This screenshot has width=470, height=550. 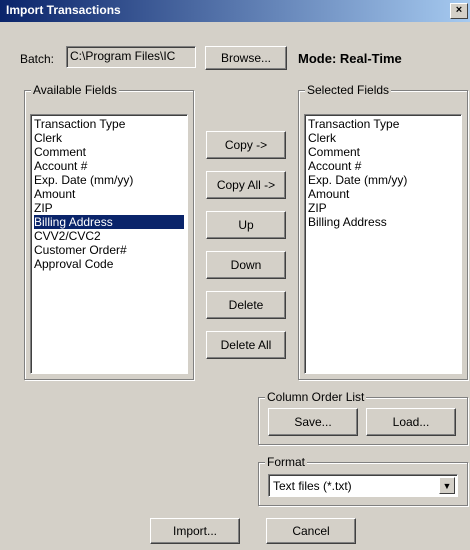 What do you see at coordinates (235, 11) in the screenshot?
I see `title-bar: Import Transactions ×` at bounding box center [235, 11].